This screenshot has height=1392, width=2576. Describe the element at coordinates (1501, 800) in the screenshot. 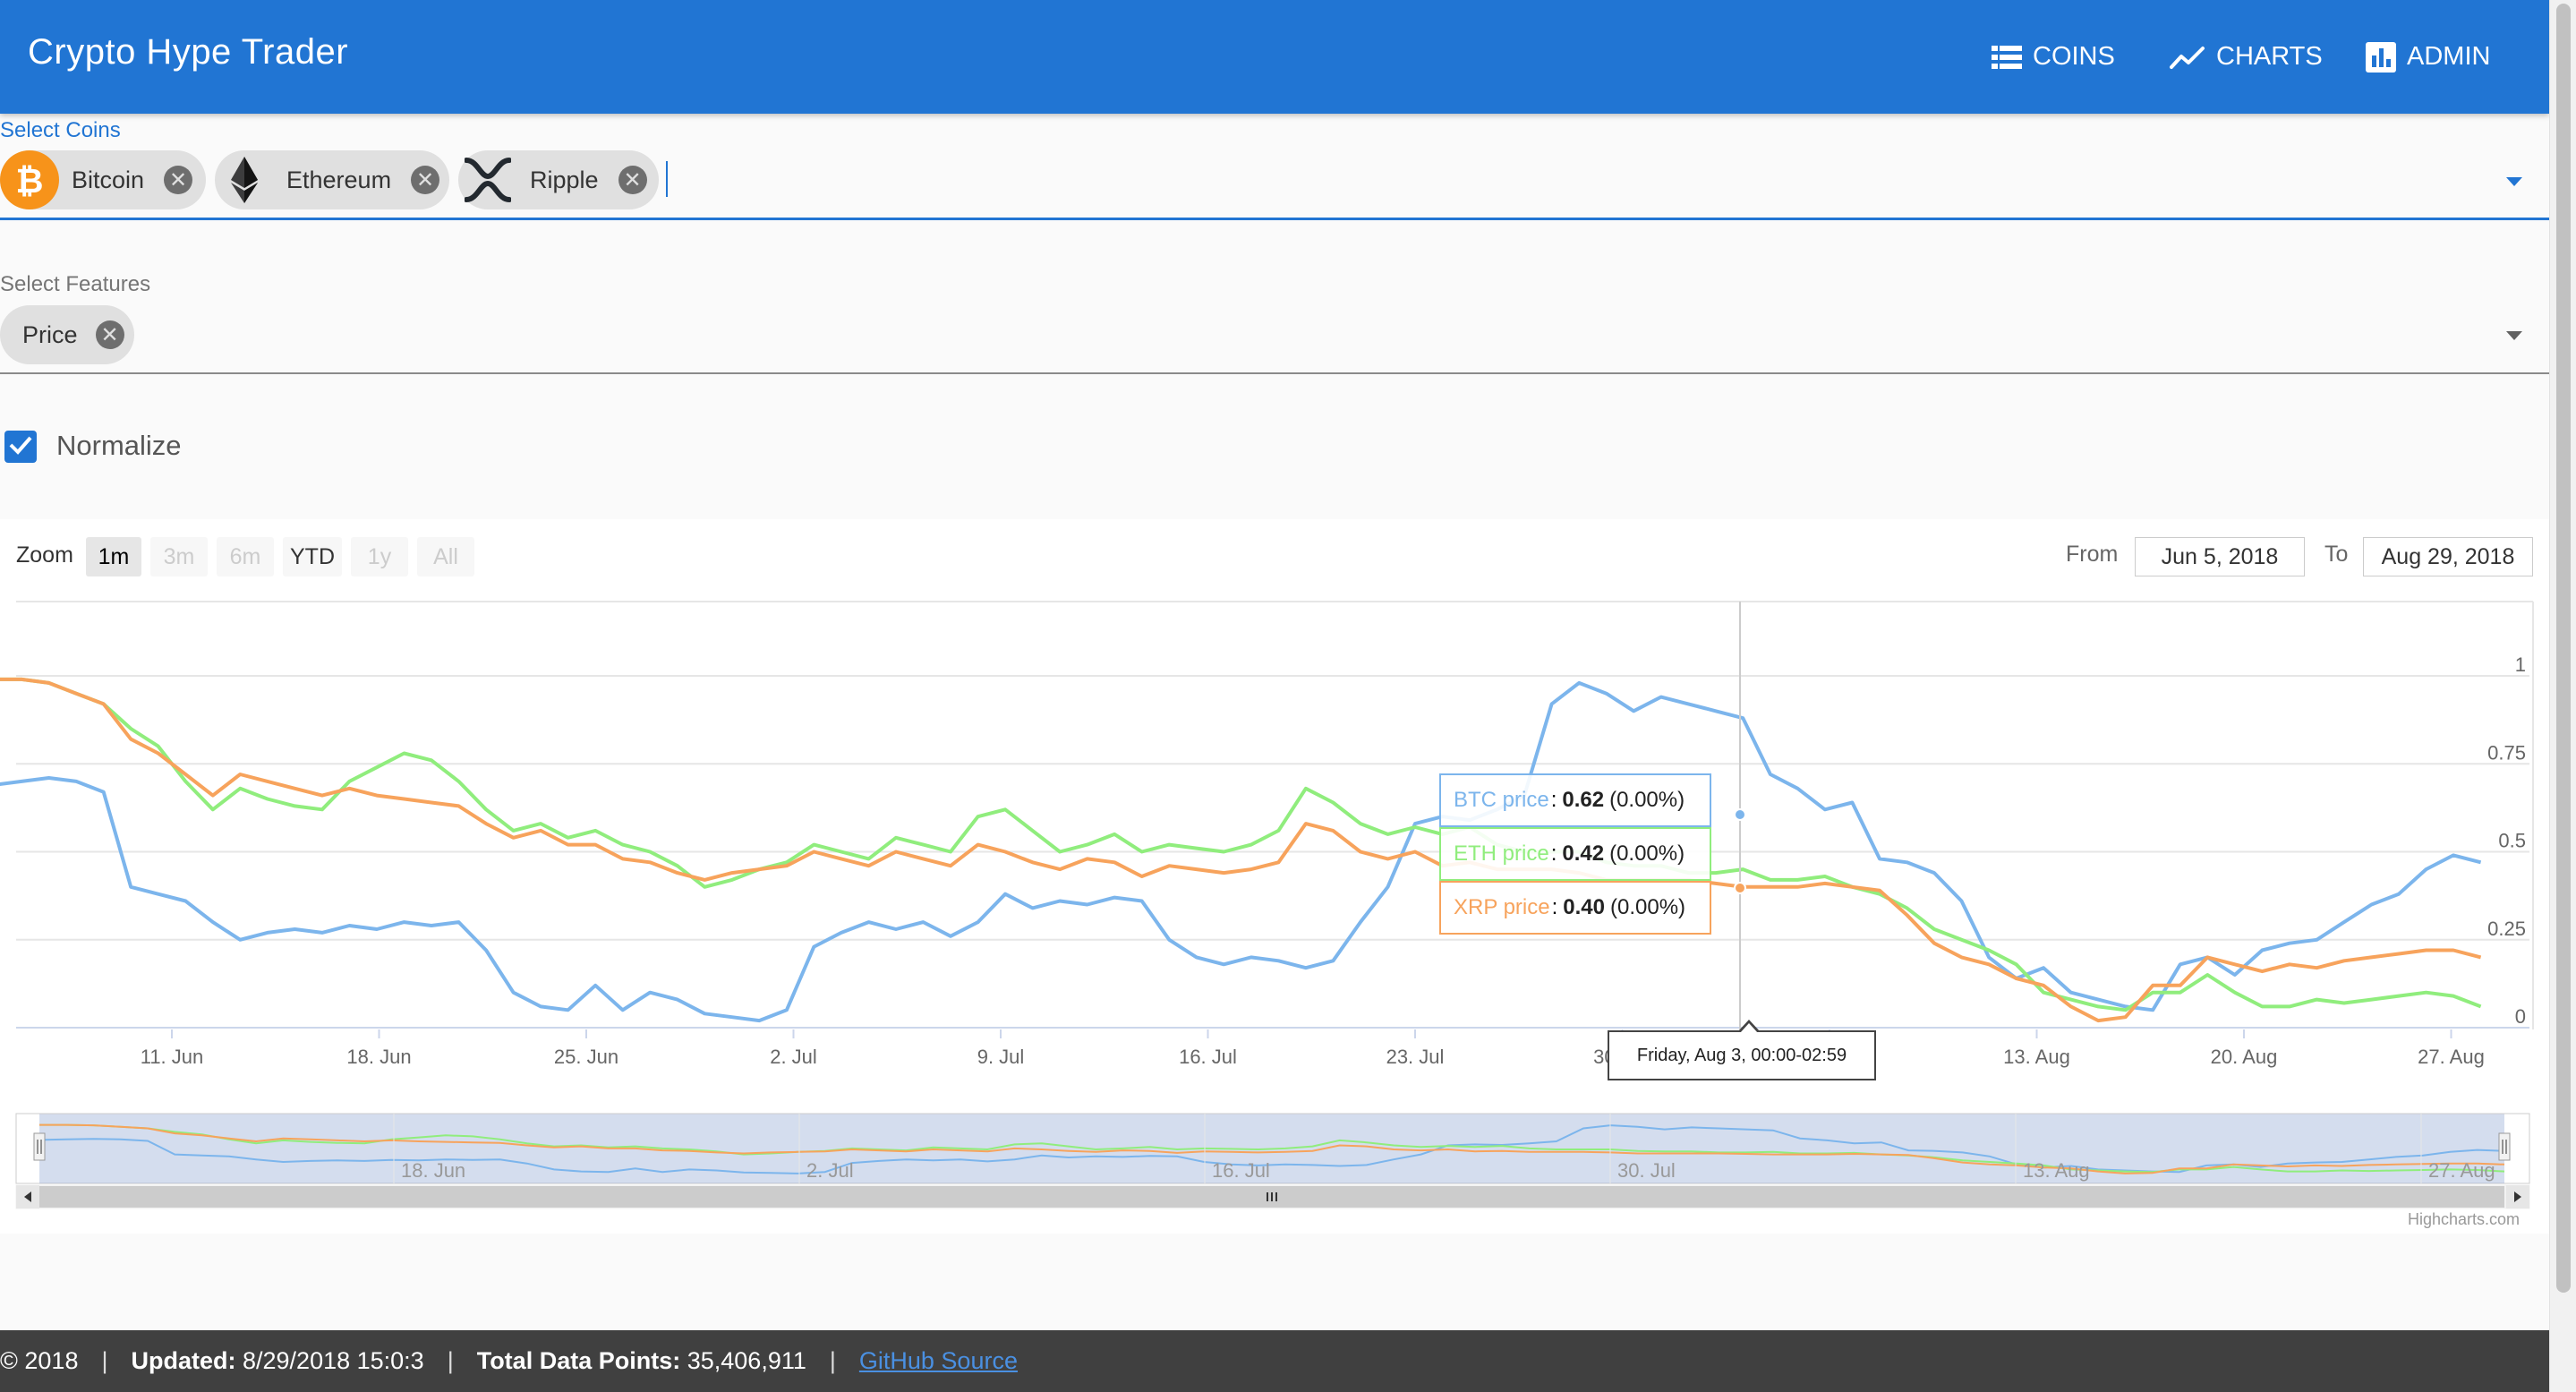

I see `tooltip-series-name: BTC price` at that location.